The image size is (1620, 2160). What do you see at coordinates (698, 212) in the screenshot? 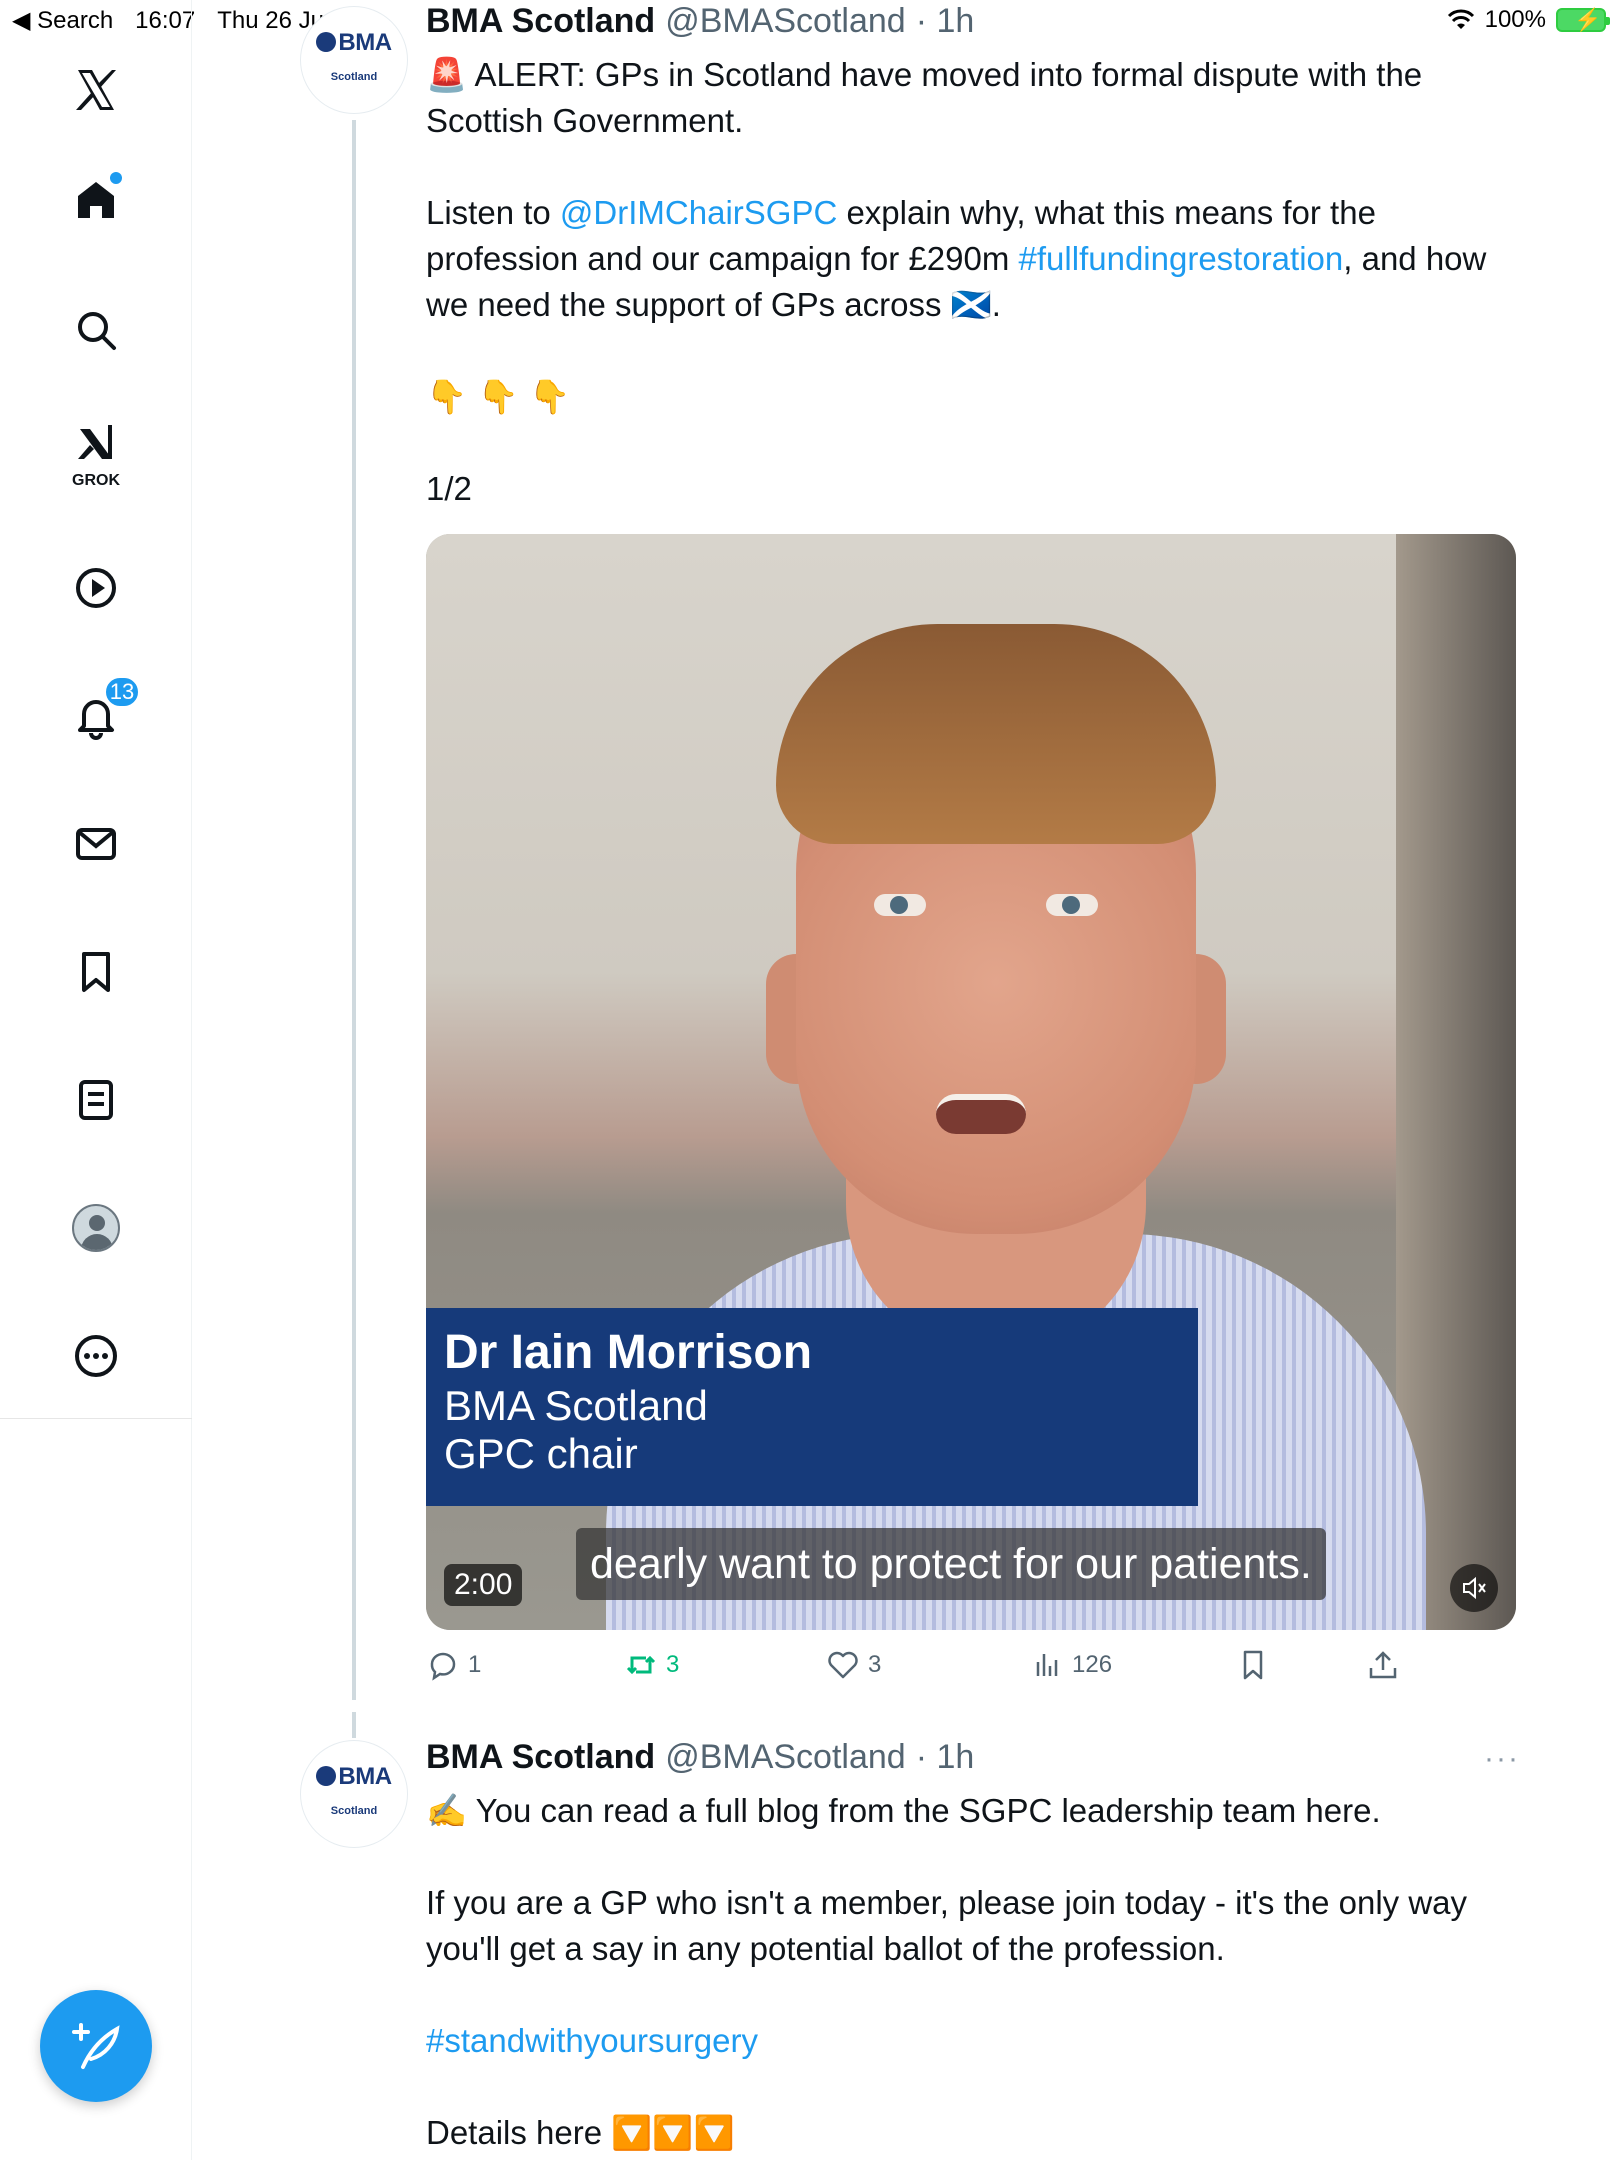
I see `mention-link: @DrIMChairSGPC` at bounding box center [698, 212].